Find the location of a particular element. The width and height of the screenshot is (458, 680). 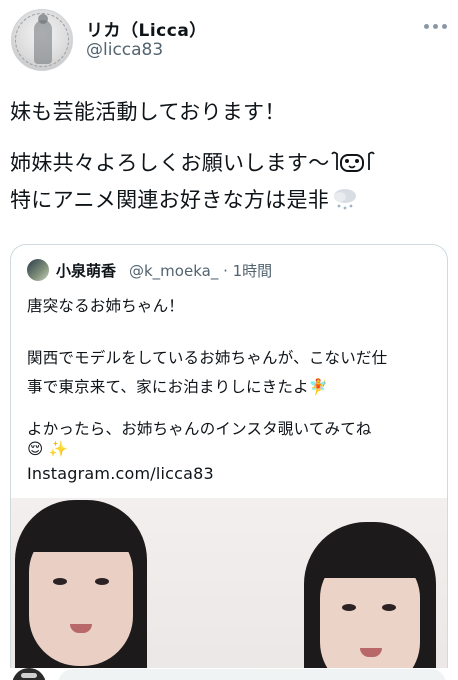

quoted-link: Instagram.com/licca83 is located at coordinates (120, 473).